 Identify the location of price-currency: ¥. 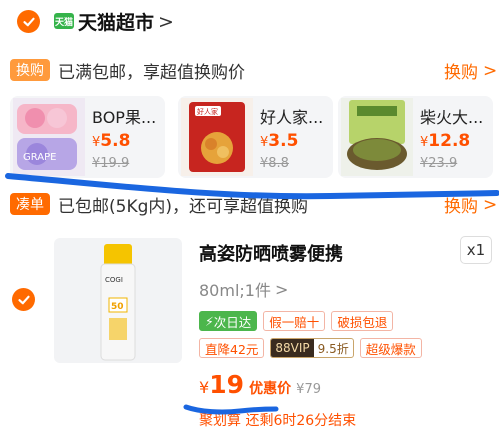
(204, 387).